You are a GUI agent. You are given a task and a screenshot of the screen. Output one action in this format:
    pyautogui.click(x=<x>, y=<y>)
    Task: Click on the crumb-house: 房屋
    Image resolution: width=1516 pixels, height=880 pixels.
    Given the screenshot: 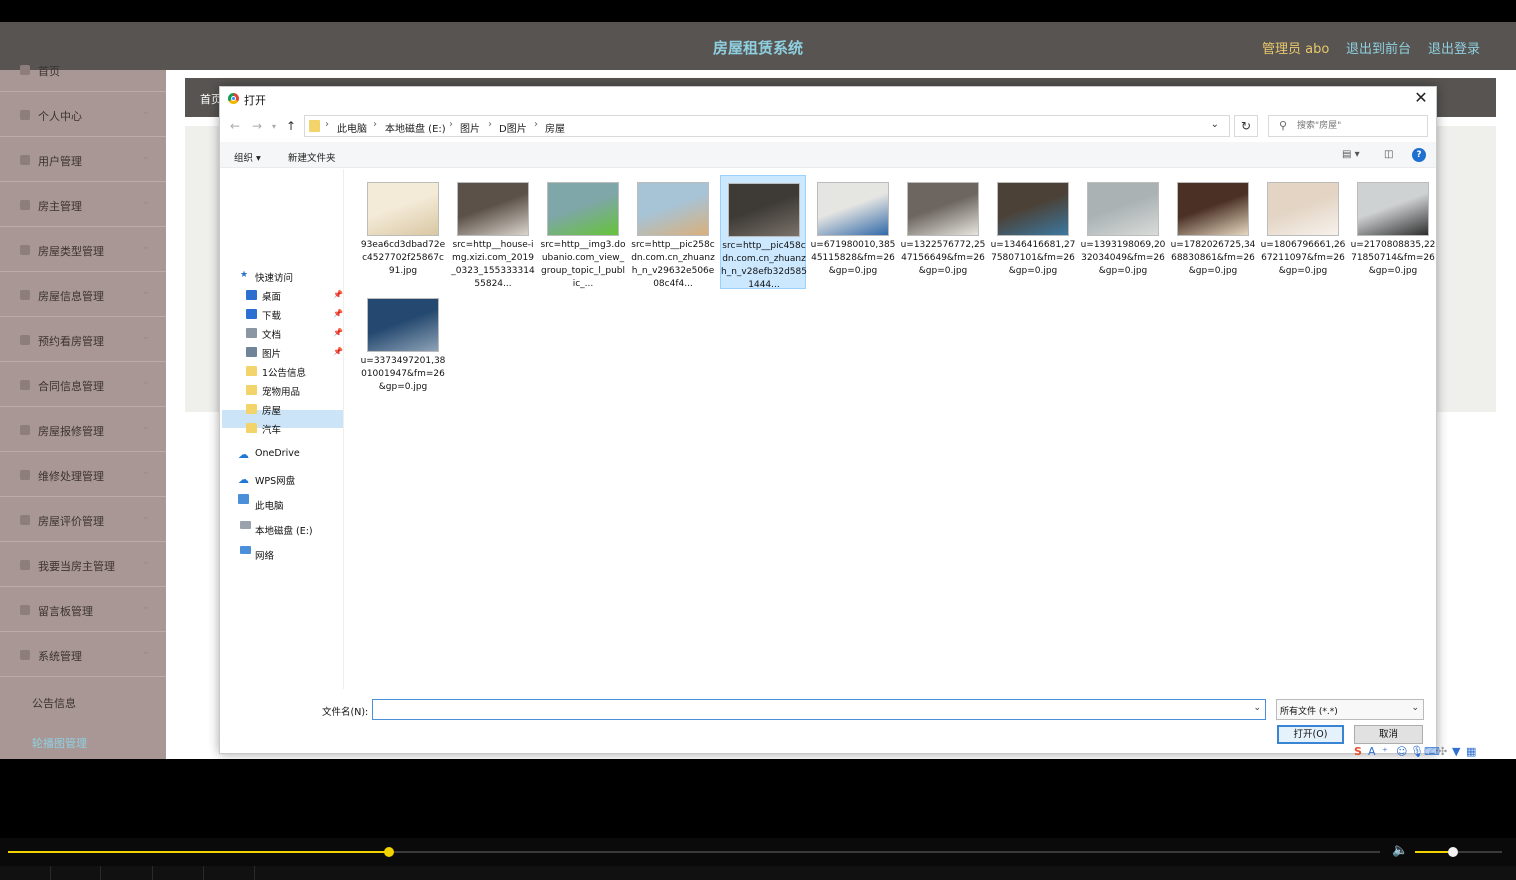 What is the action you would take?
    pyautogui.click(x=555, y=127)
    